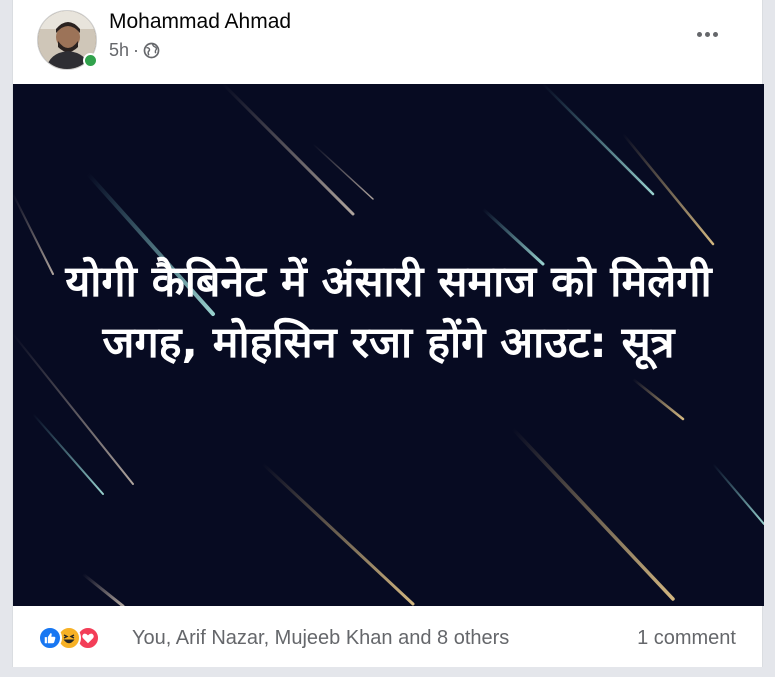  What do you see at coordinates (69, 638) in the screenshot?
I see `reaction-icons` at bounding box center [69, 638].